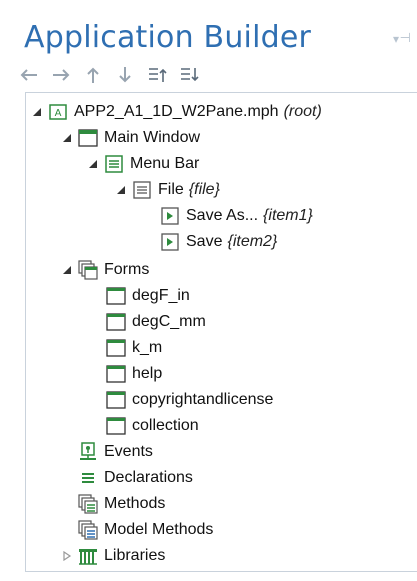 Image resolution: width=417 pixels, height=581 pixels. What do you see at coordinates (204, 241) in the screenshot?
I see `save-label: Save` at bounding box center [204, 241].